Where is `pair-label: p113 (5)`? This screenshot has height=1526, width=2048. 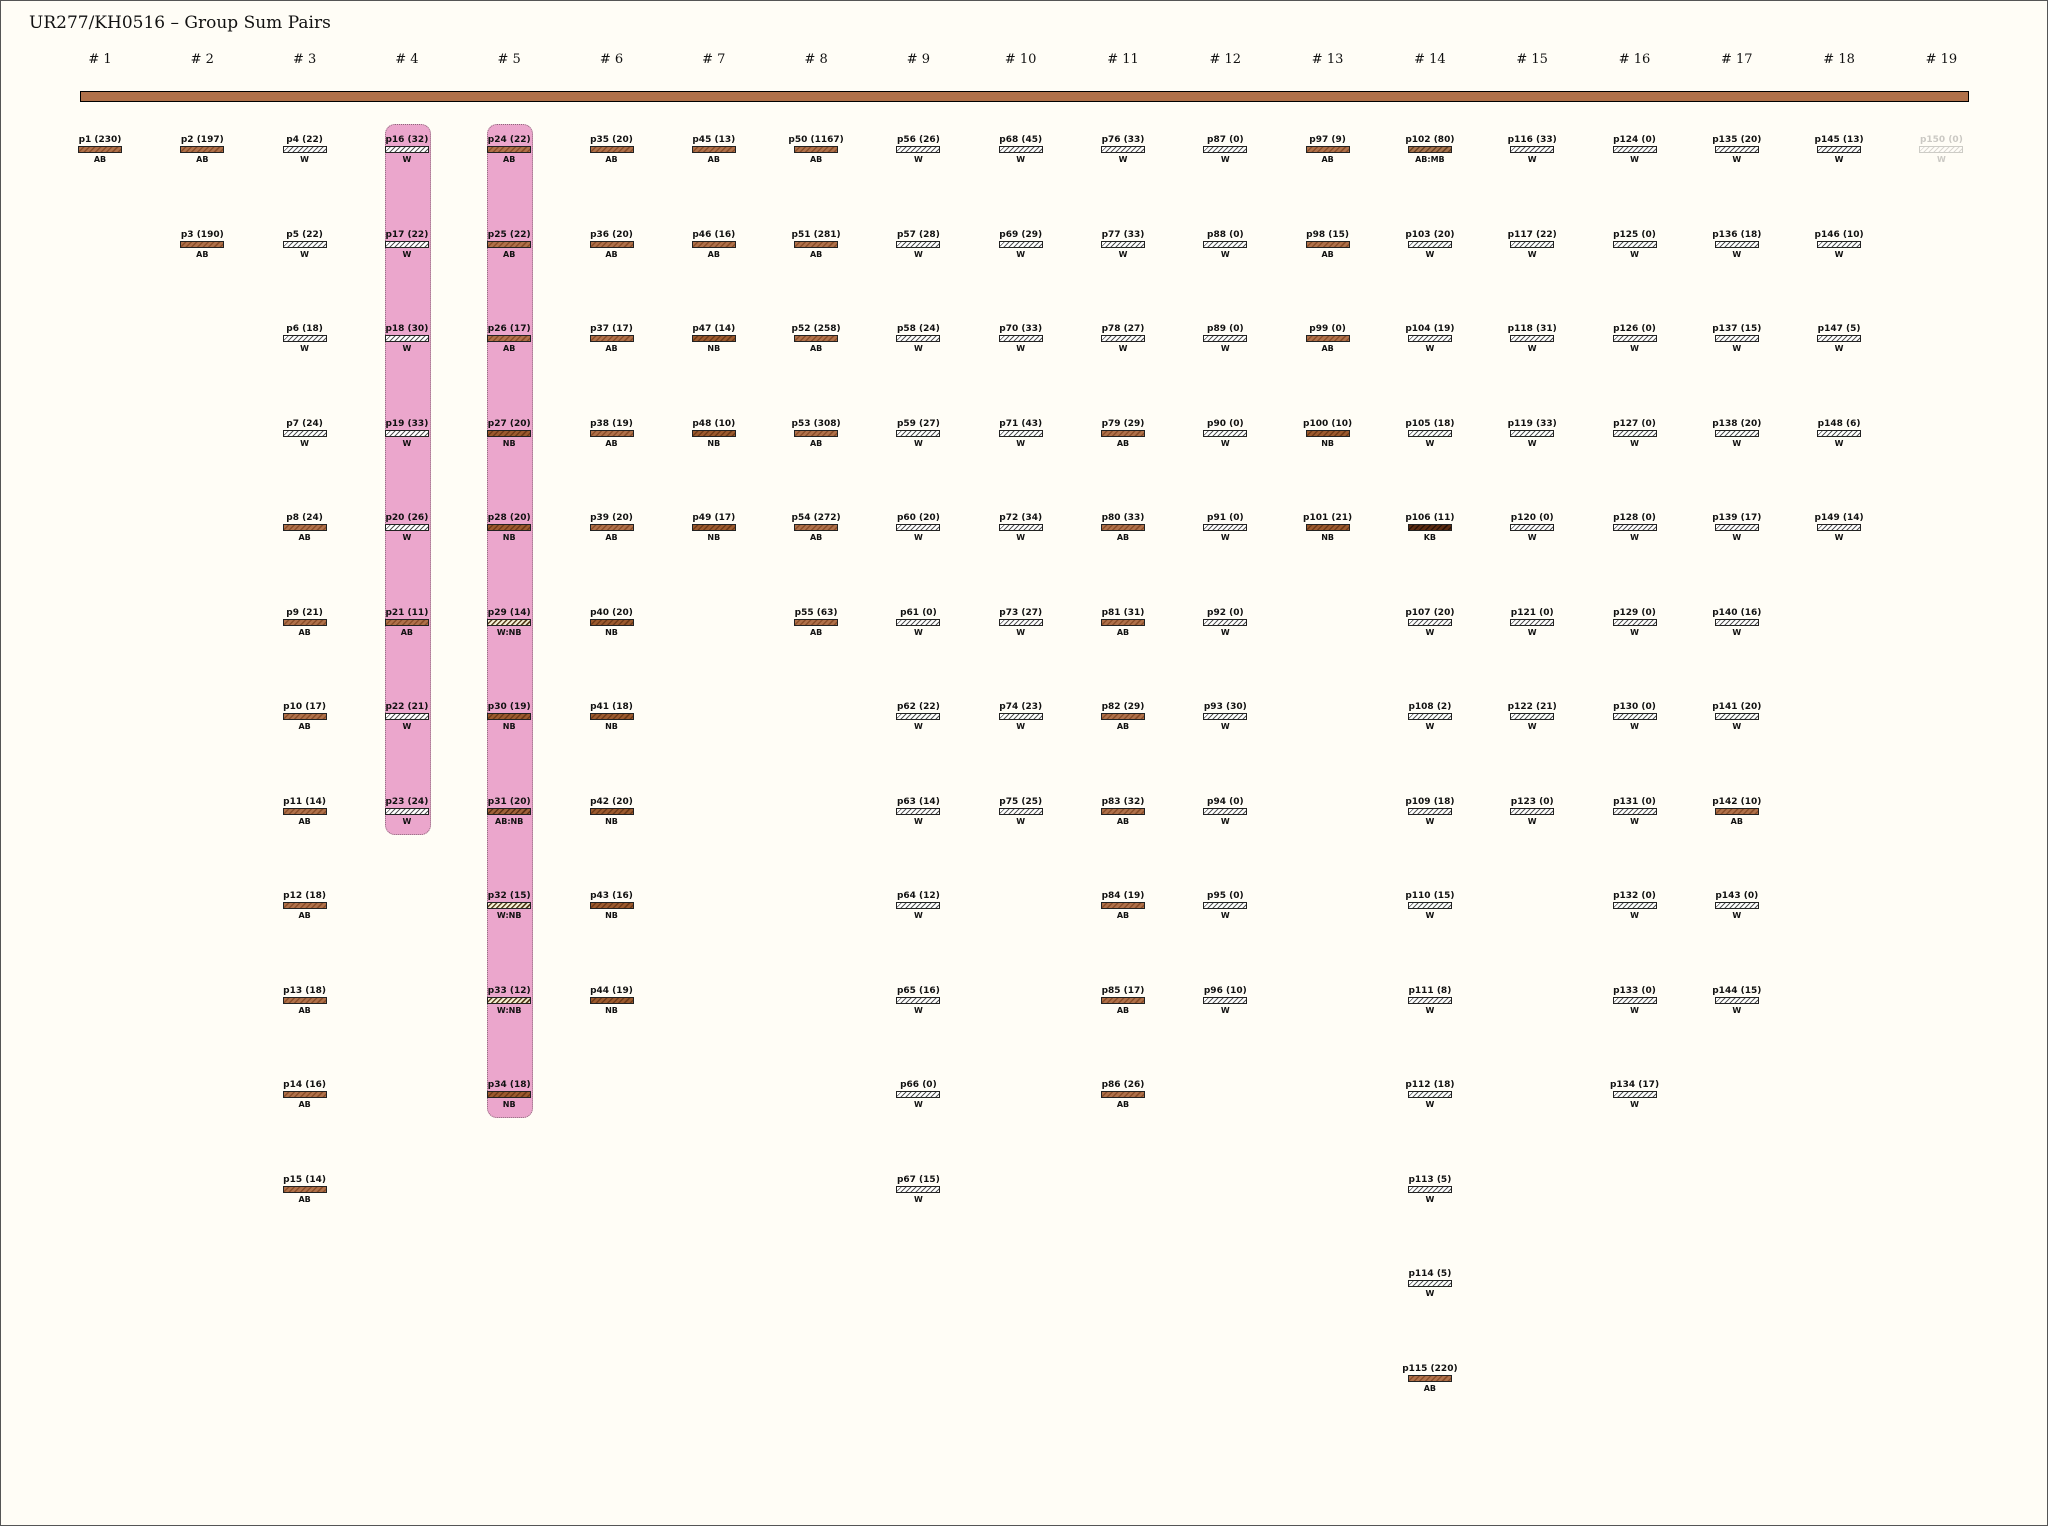
pair-label: p113 (5) is located at coordinates (1430, 1179).